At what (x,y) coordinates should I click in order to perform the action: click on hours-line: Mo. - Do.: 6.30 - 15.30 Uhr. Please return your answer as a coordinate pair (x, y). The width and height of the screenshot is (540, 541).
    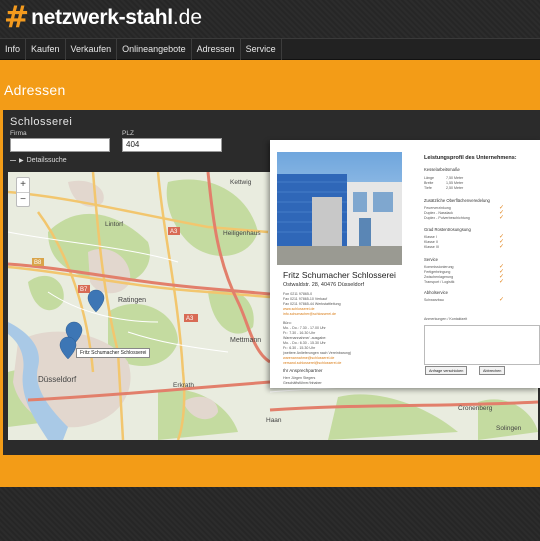
    Looking at the image, I should click on (304, 343).